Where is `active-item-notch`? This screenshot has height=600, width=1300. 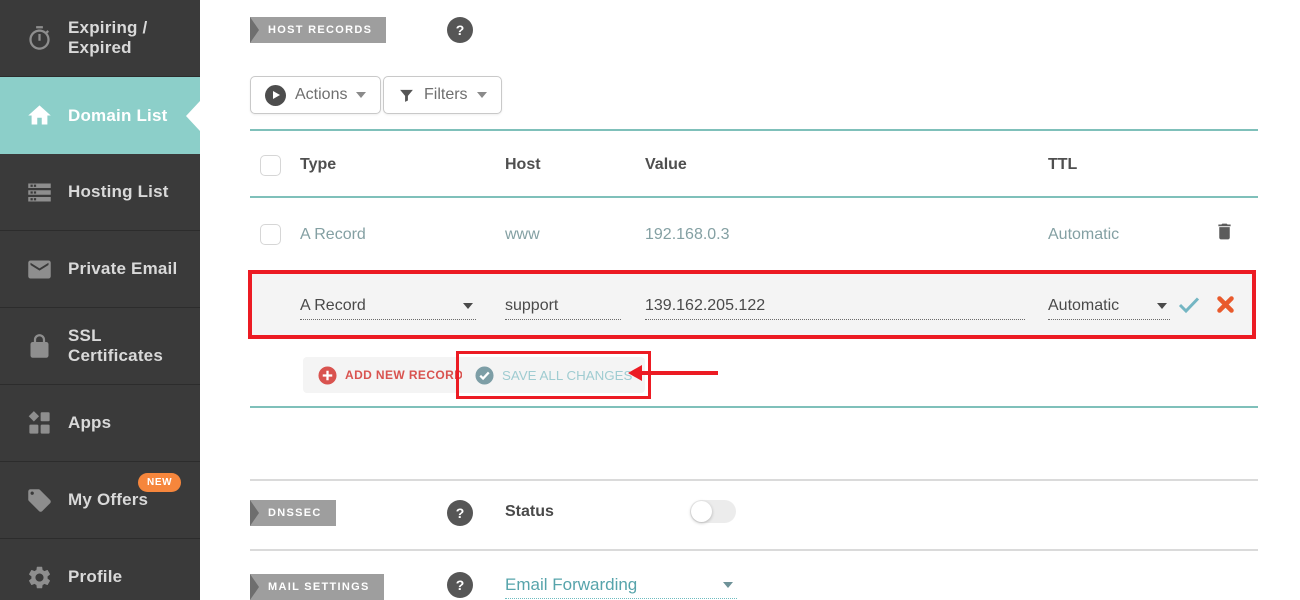
active-item-notch is located at coordinates (193, 115).